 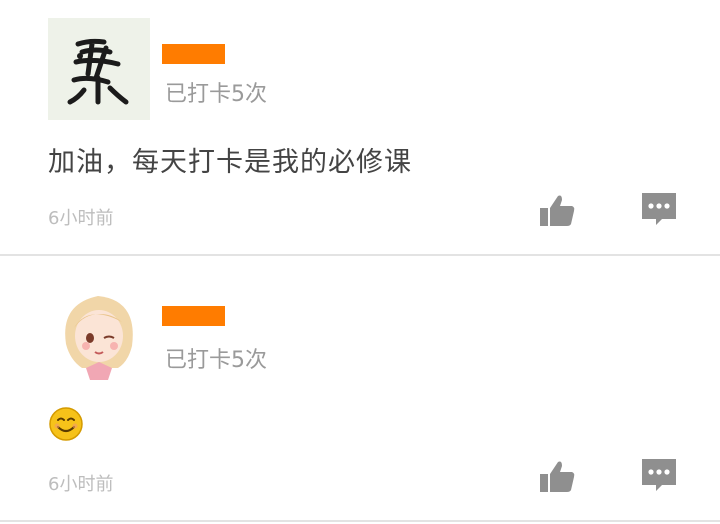 What do you see at coordinates (66, 424) in the screenshot?
I see `smiling-emoji-icon` at bounding box center [66, 424].